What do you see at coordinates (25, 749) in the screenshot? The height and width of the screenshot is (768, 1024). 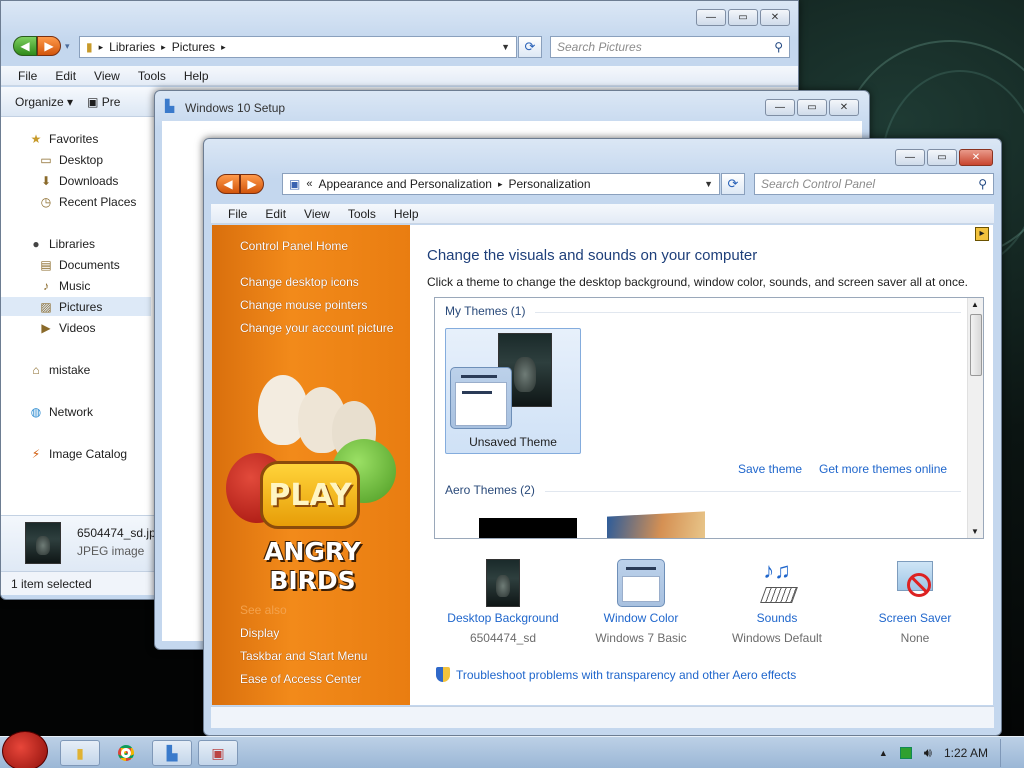 I see `start-button` at bounding box center [25, 749].